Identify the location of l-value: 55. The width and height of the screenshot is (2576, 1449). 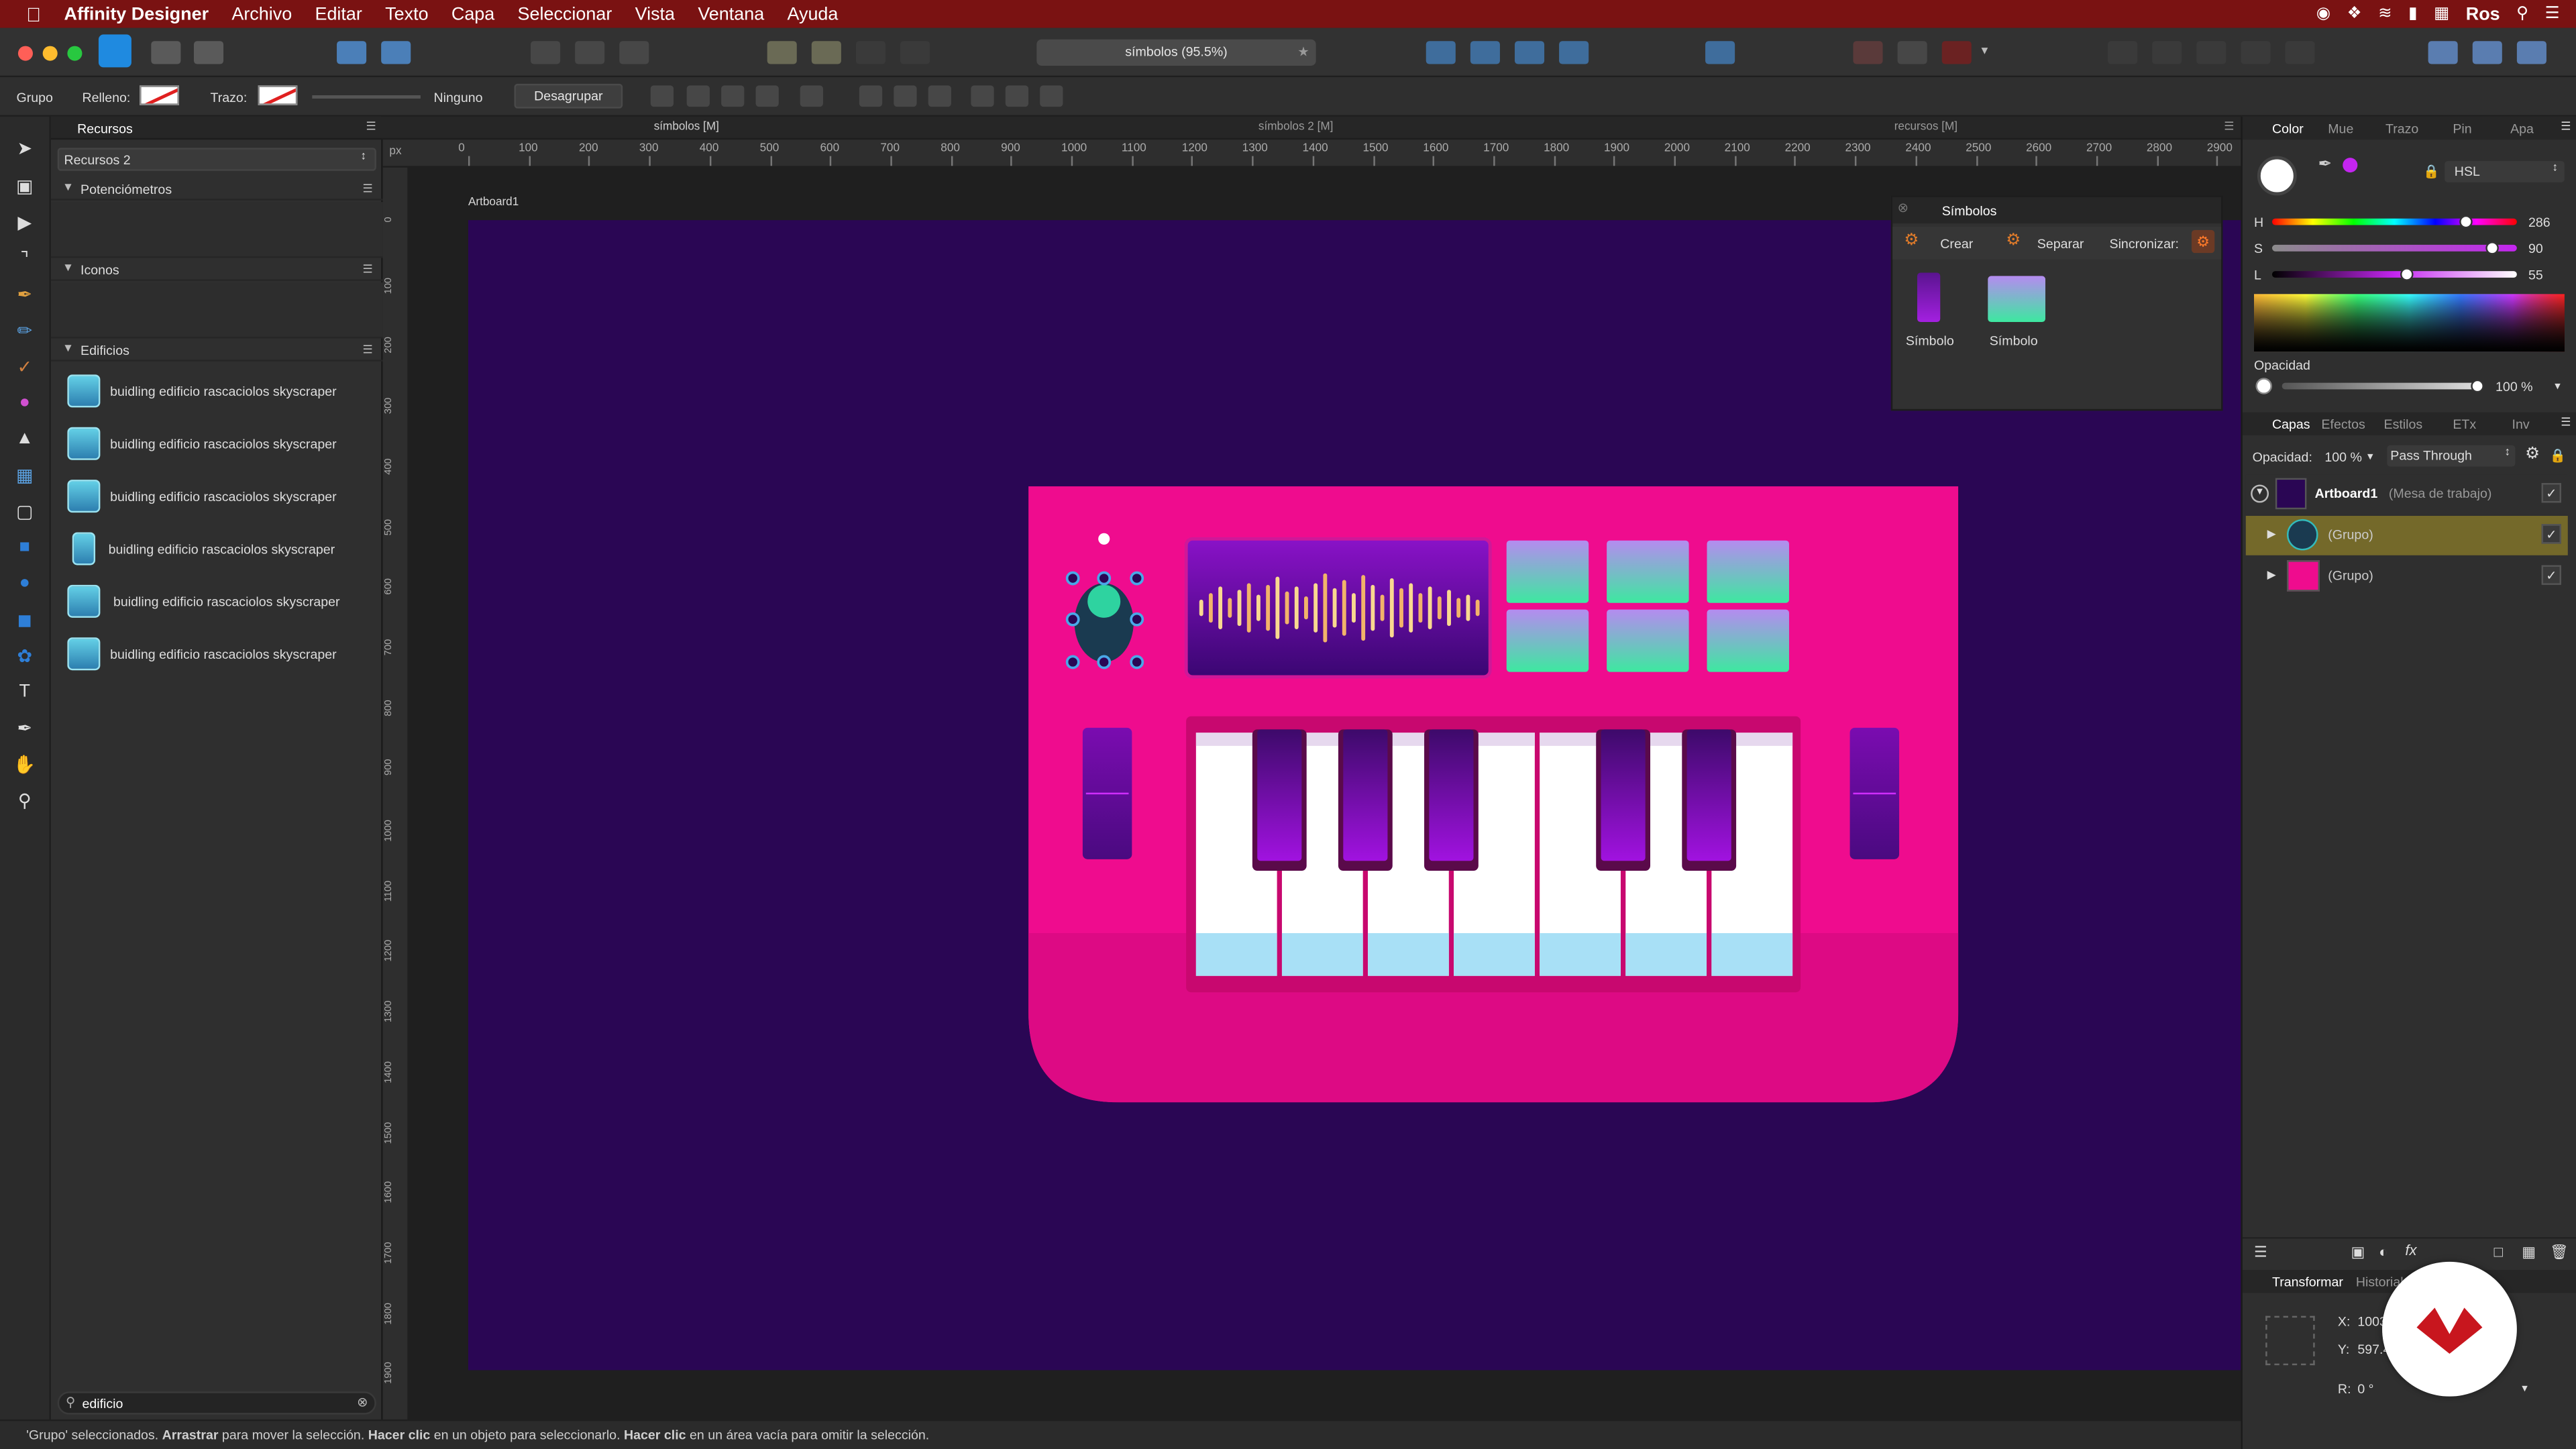
(2535, 275).